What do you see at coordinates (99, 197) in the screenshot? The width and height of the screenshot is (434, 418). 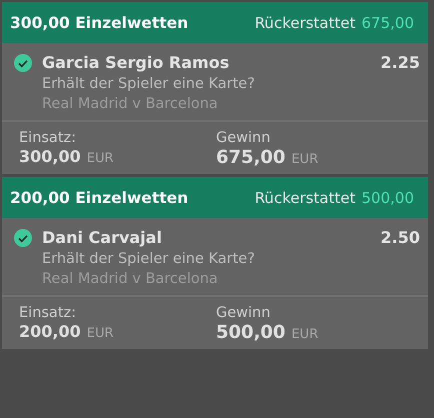 I see `bet-title: 200,00 Einzelwetten` at bounding box center [99, 197].